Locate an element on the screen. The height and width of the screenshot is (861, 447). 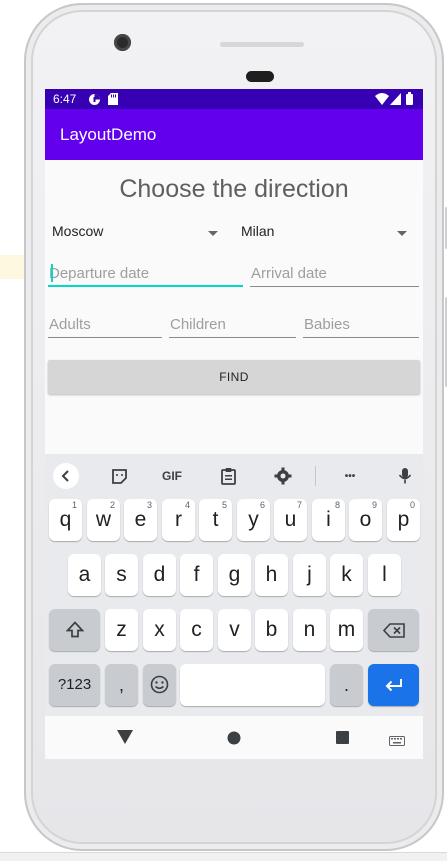
front-camera is located at coordinates (122, 42).